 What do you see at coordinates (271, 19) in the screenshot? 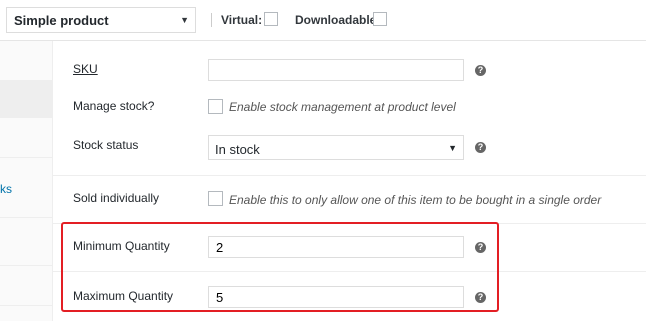
I see `virtual-checkbox` at bounding box center [271, 19].